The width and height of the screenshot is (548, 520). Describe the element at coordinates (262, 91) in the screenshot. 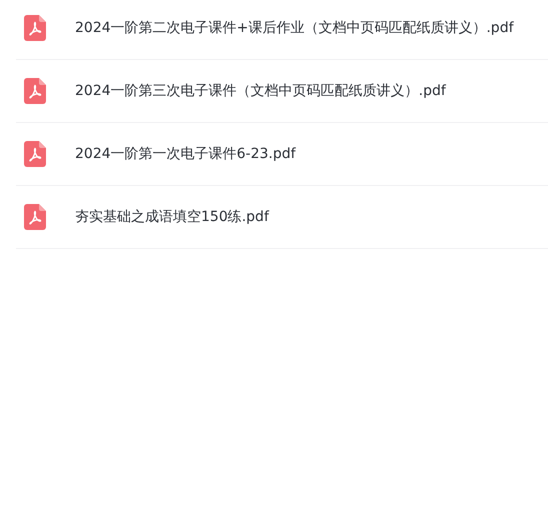

I see `file-name: 2024一阶第三次电子课件（文档中页码匹配纸质讲义）.pdf` at that location.